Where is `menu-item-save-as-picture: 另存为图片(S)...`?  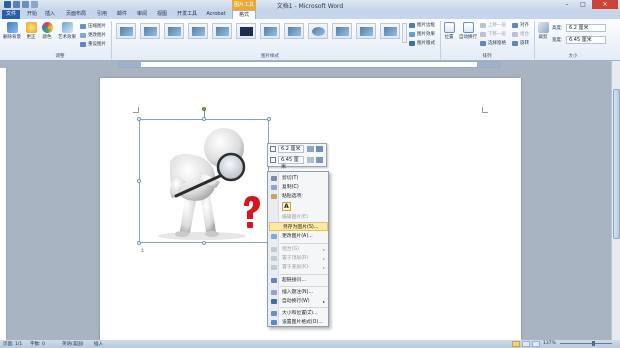 menu-item-save-as-picture: 另存为图片(S)... is located at coordinates (298, 226).